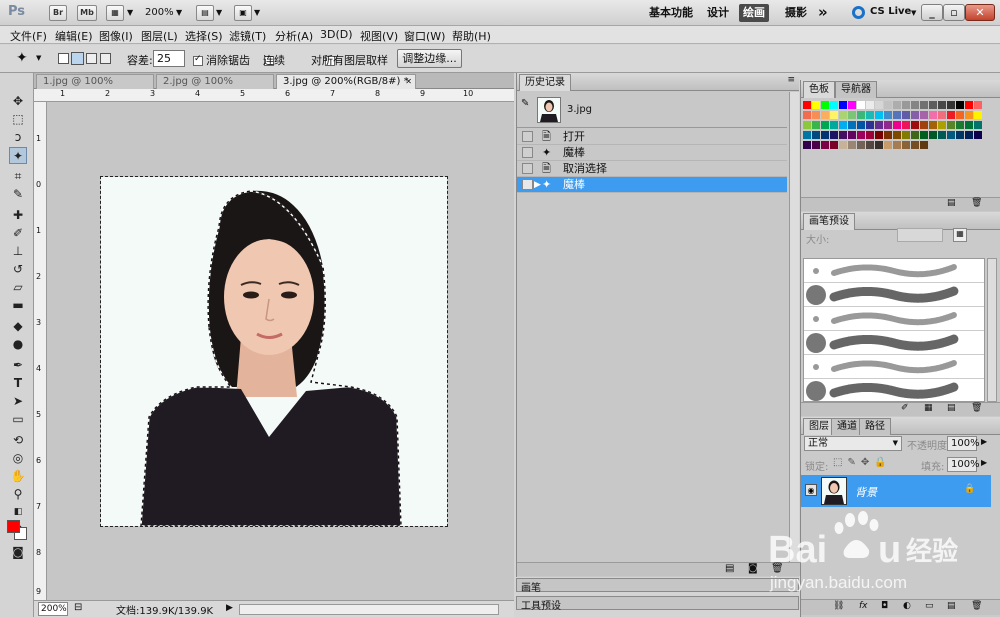 The image size is (1000, 617). What do you see at coordinates (18, 287) in the screenshot?
I see `eraser-tool-icon: ▱` at bounding box center [18, 287].